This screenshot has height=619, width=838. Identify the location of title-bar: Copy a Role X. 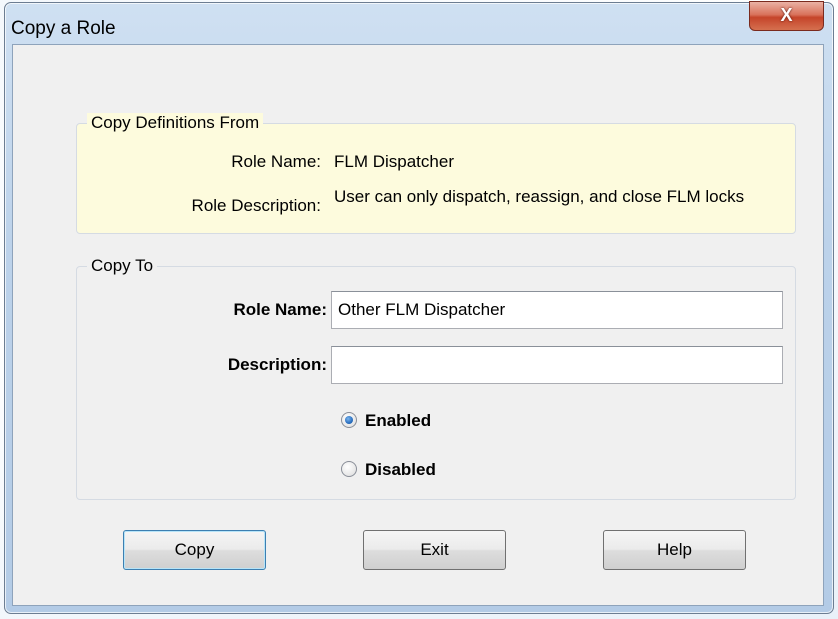
(419, 20).